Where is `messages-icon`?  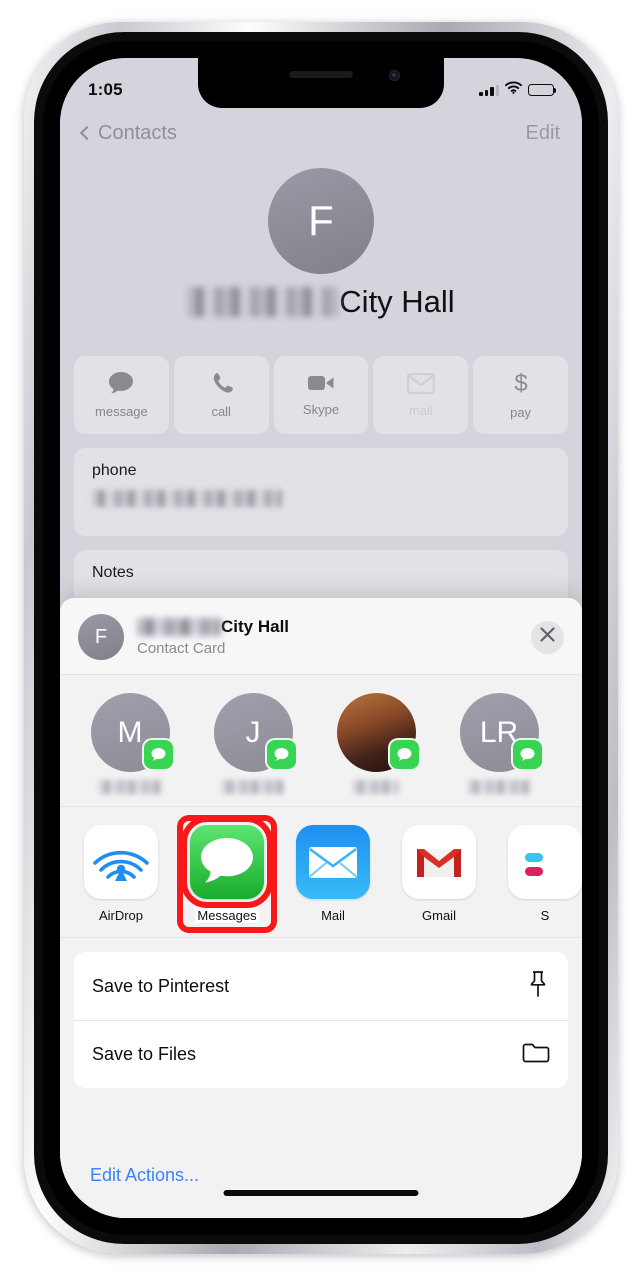
messages-icon is located at coordinates (227, 862).